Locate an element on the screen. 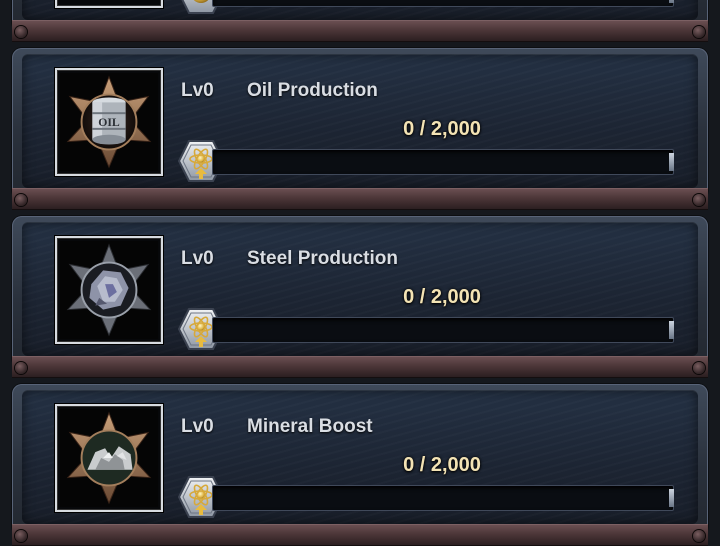 This screenshot has width=720, height=546. skill-icon-frame: OIL is located at coordinates (109, 122).